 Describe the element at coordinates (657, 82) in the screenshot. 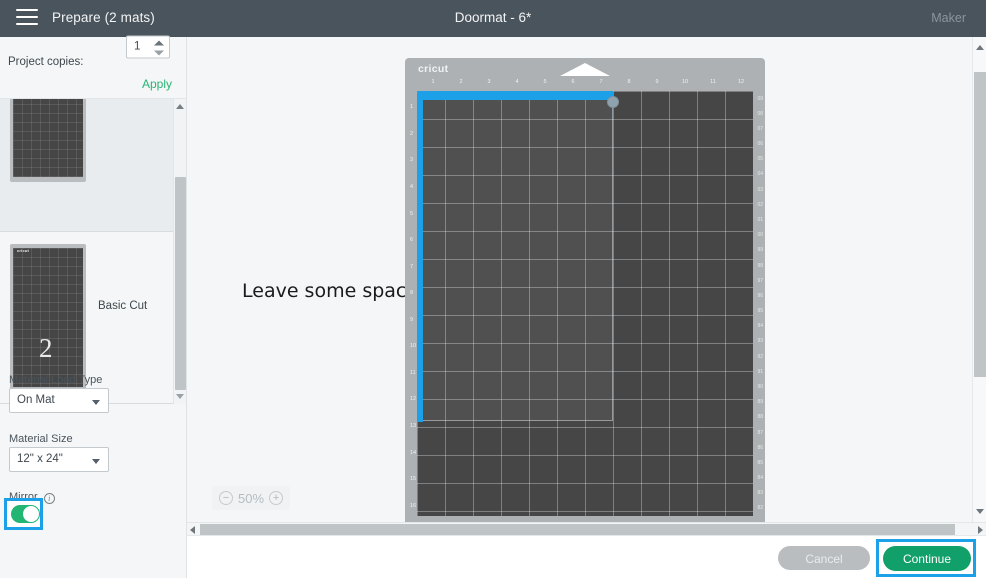

I see `ruler-top-tick: 9` at that location.